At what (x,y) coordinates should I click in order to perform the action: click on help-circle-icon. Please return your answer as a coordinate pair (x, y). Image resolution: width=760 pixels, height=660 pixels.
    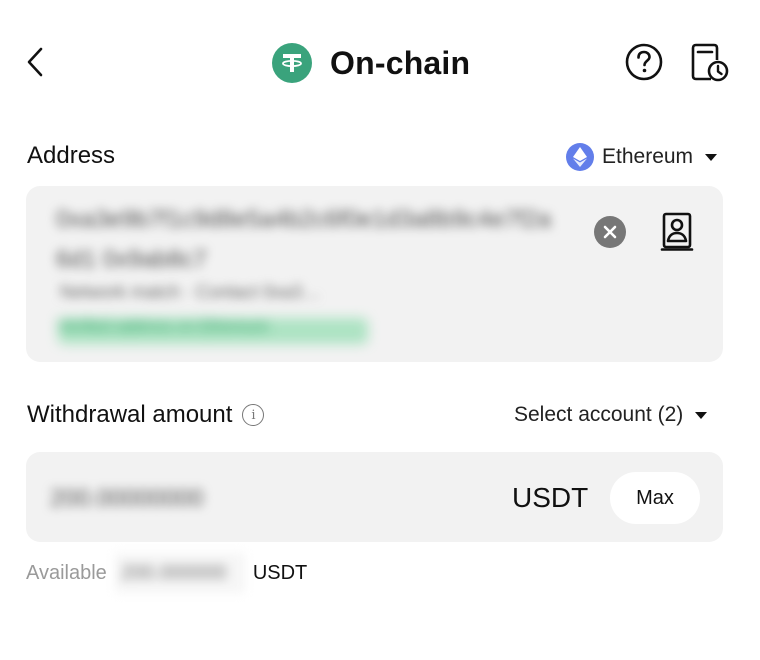
    Looking at the image, I should click on (644, 62).